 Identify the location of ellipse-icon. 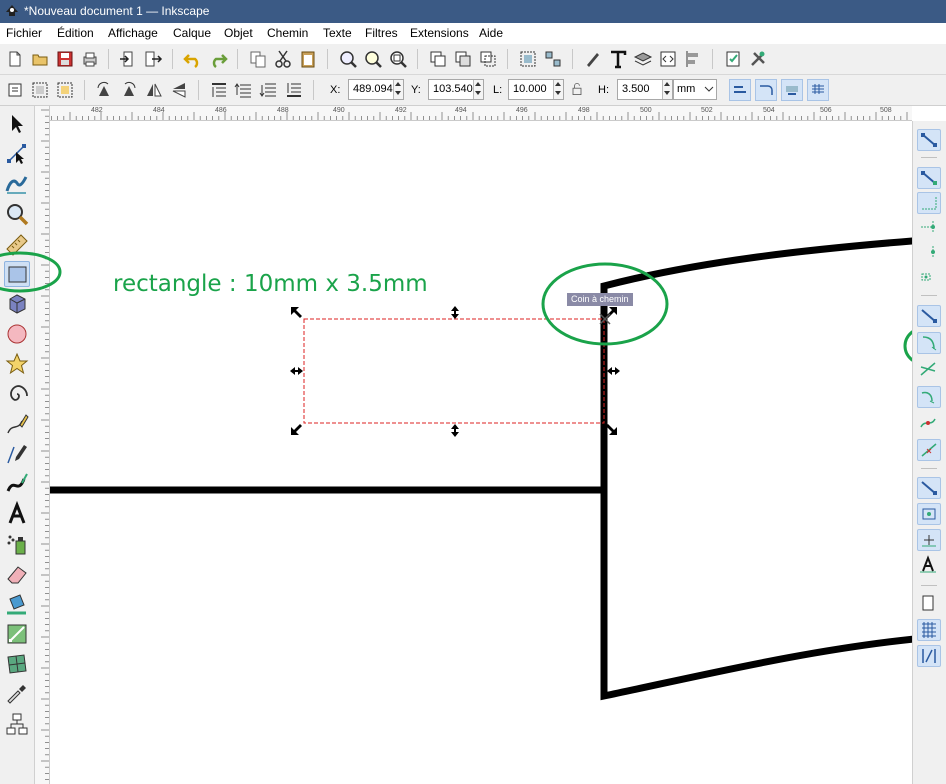
(17, 334).